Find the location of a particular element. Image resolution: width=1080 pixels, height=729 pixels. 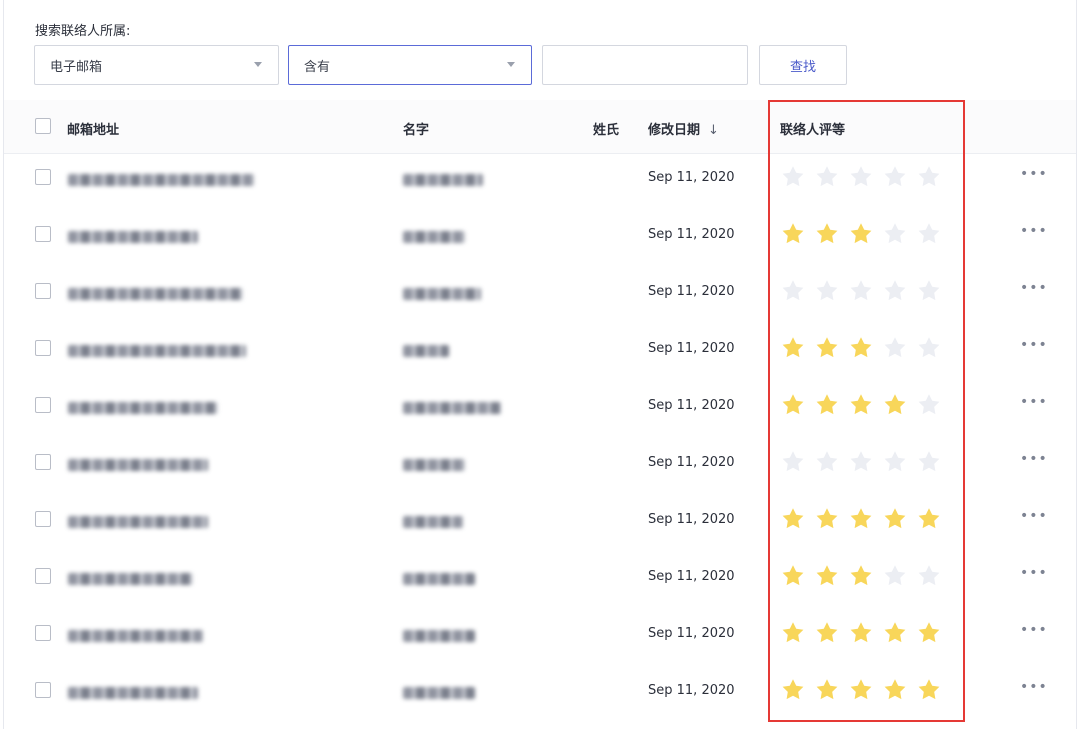

header-first-name: 名字 is located at coordinates (416, 128).